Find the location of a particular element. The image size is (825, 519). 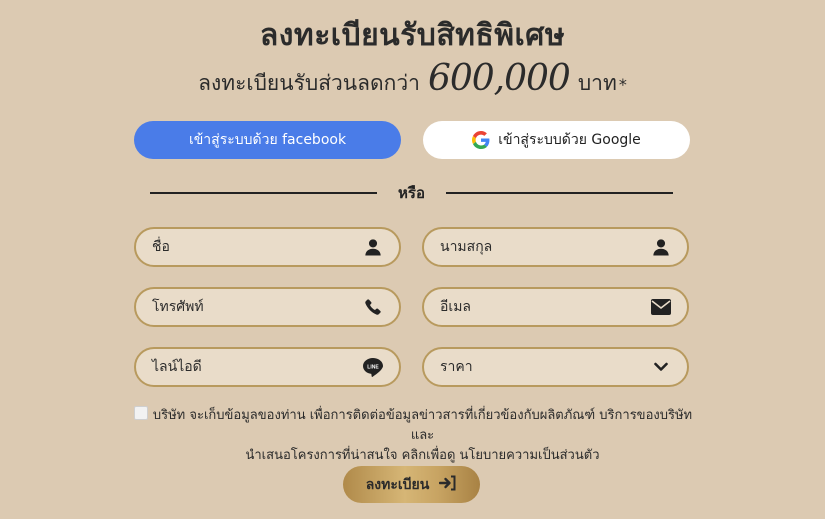

page-subtitle: ลงทะเบียนรับส่วนลดกว่า 600,000 บาท * is located at coordinates (412, 79).